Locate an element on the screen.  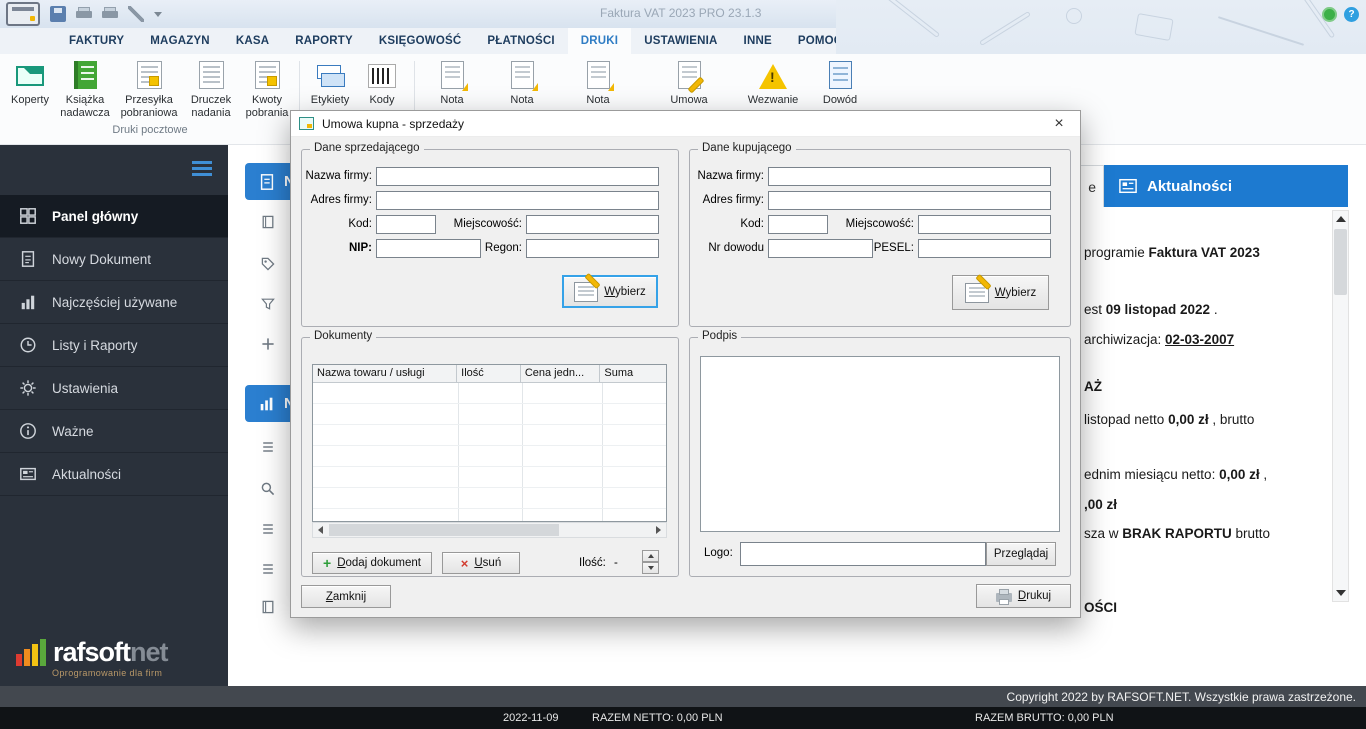
ribbon-item-wezwanie: Wezwanie is located at coordinates (773, 84).